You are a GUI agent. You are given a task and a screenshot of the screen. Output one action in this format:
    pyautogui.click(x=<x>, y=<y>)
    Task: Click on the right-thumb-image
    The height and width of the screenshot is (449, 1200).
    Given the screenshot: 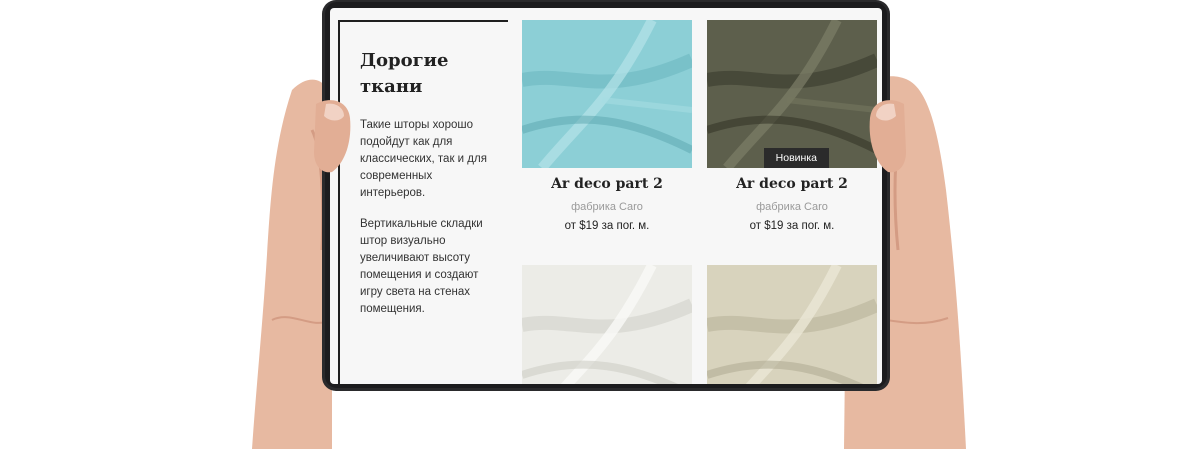 What is the action you would take?
    pyautogui.click(x=887, y=136)
    